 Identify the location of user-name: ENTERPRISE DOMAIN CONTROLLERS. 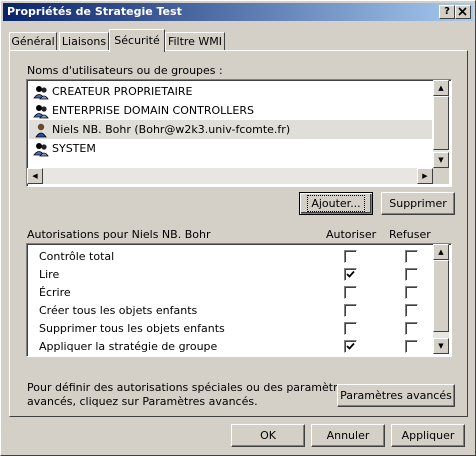
(153, 110).